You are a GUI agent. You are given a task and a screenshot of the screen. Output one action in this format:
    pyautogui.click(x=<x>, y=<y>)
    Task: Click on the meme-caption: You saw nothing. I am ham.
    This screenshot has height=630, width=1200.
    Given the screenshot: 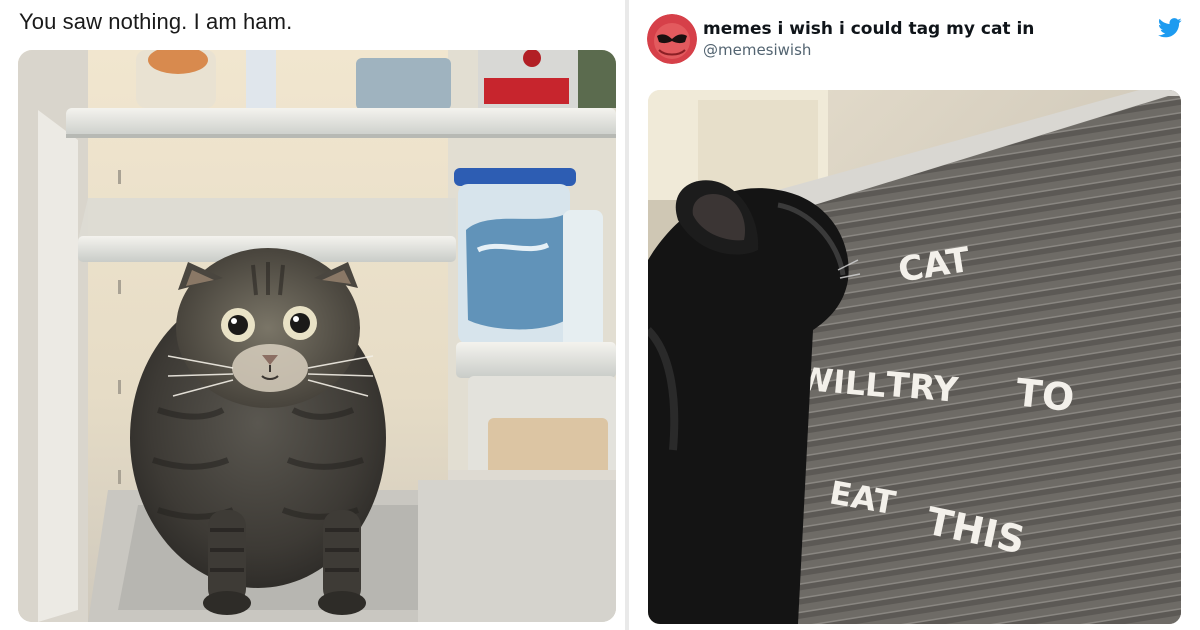 What is the action you would take?
    pyautogui.click(x=156, y=21)
    